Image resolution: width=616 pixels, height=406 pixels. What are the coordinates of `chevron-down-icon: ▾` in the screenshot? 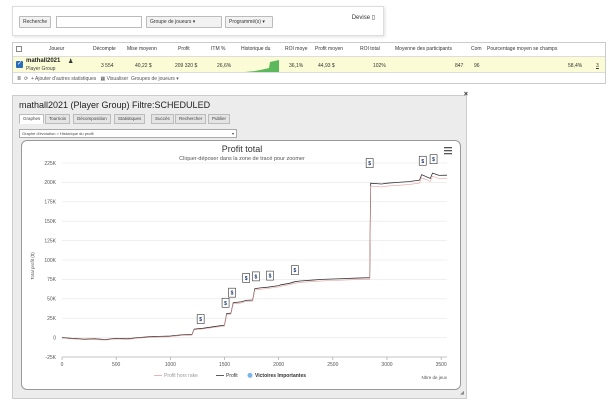 It's located at (232, 133).